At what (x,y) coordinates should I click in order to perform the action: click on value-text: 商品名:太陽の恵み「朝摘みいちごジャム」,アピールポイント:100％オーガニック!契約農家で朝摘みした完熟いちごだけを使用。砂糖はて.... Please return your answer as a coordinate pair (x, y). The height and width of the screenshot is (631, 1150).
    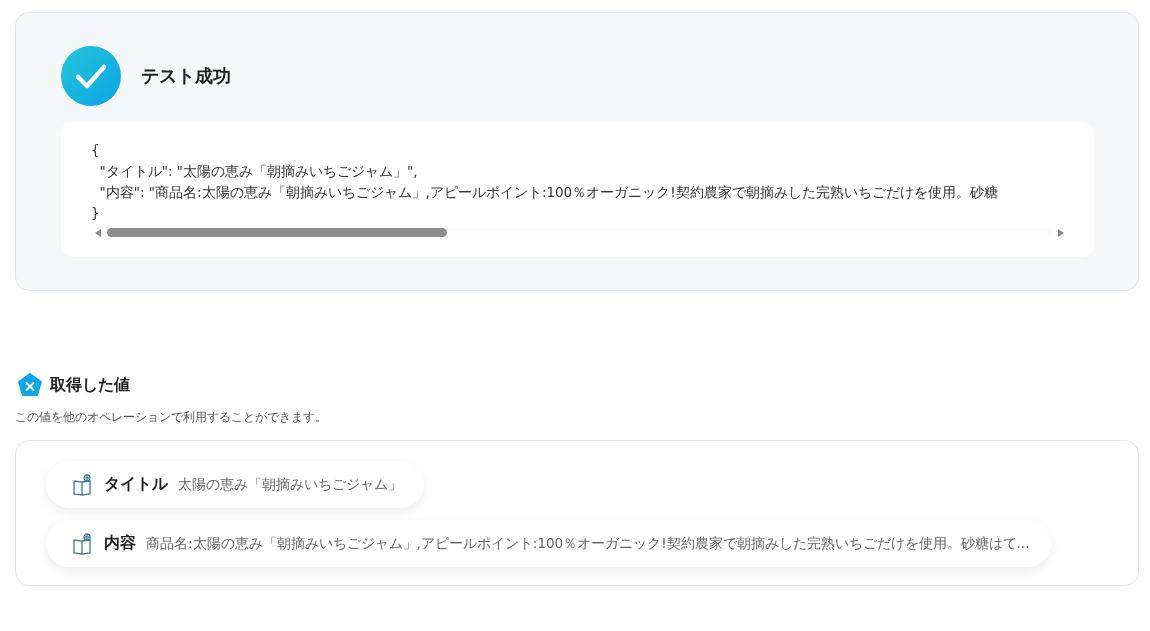
    Looking at the image, I should click on (588, 543).